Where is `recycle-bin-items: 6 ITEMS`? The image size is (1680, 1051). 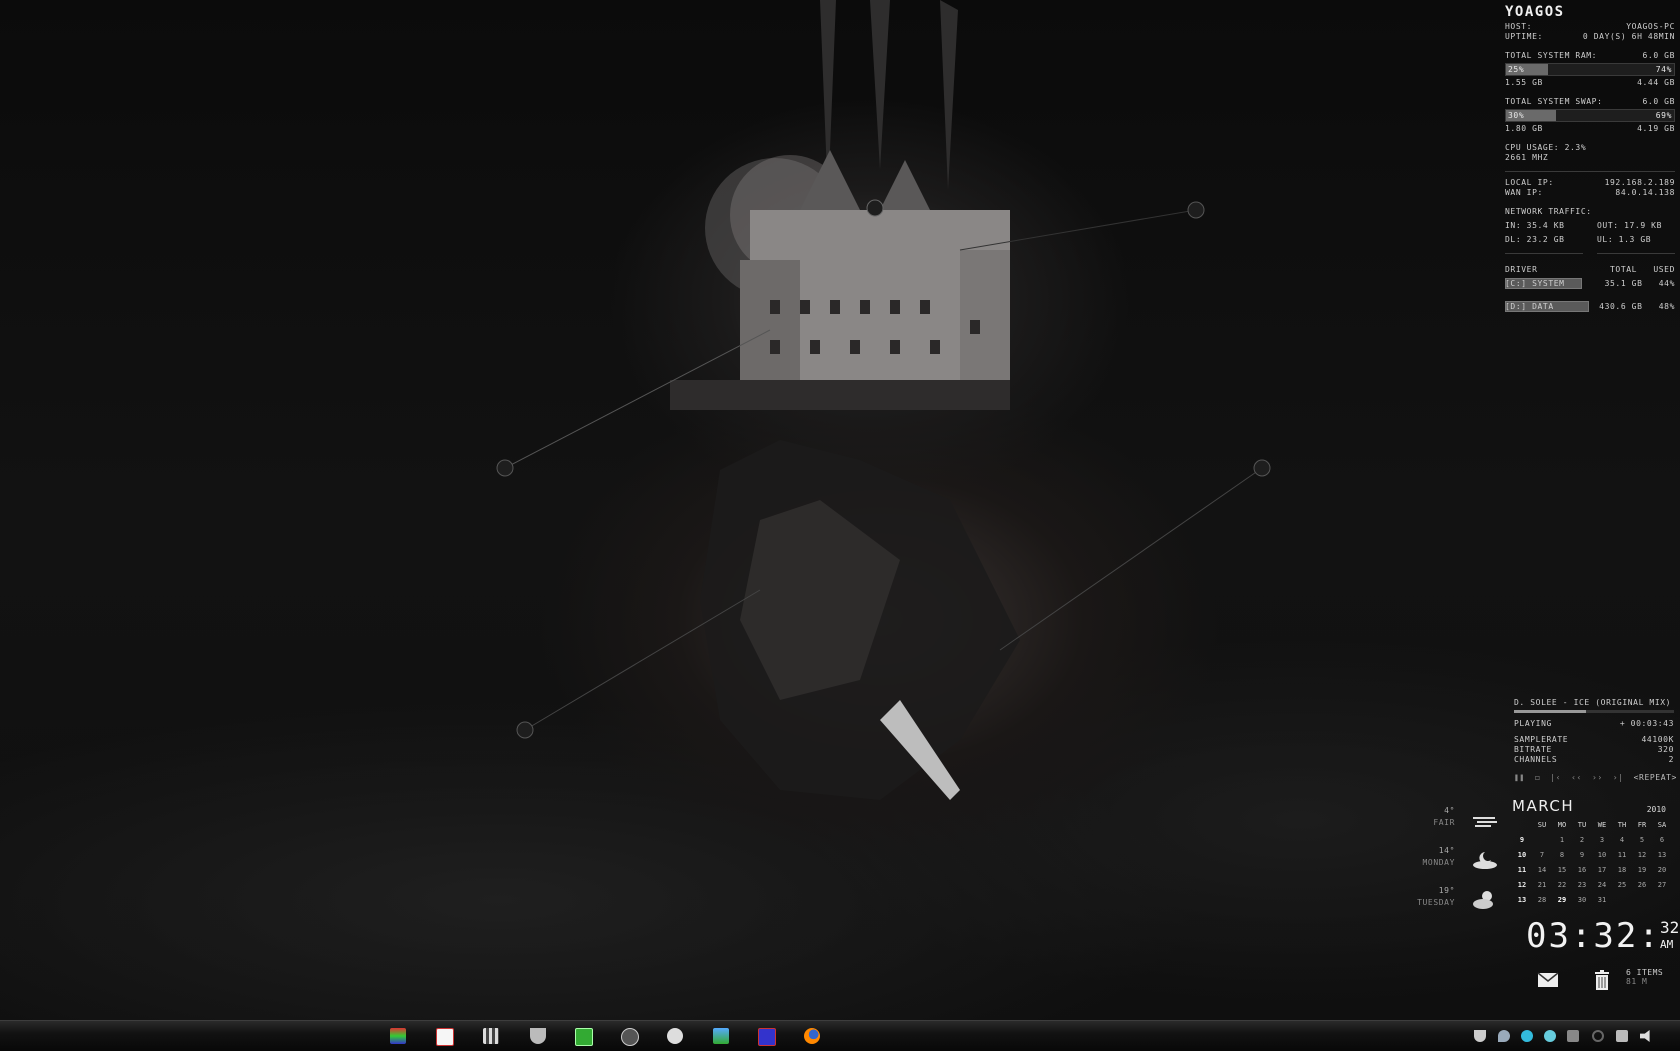 recycle-bin-items: 6 ITEMS is located at coordinates (1645, 972).